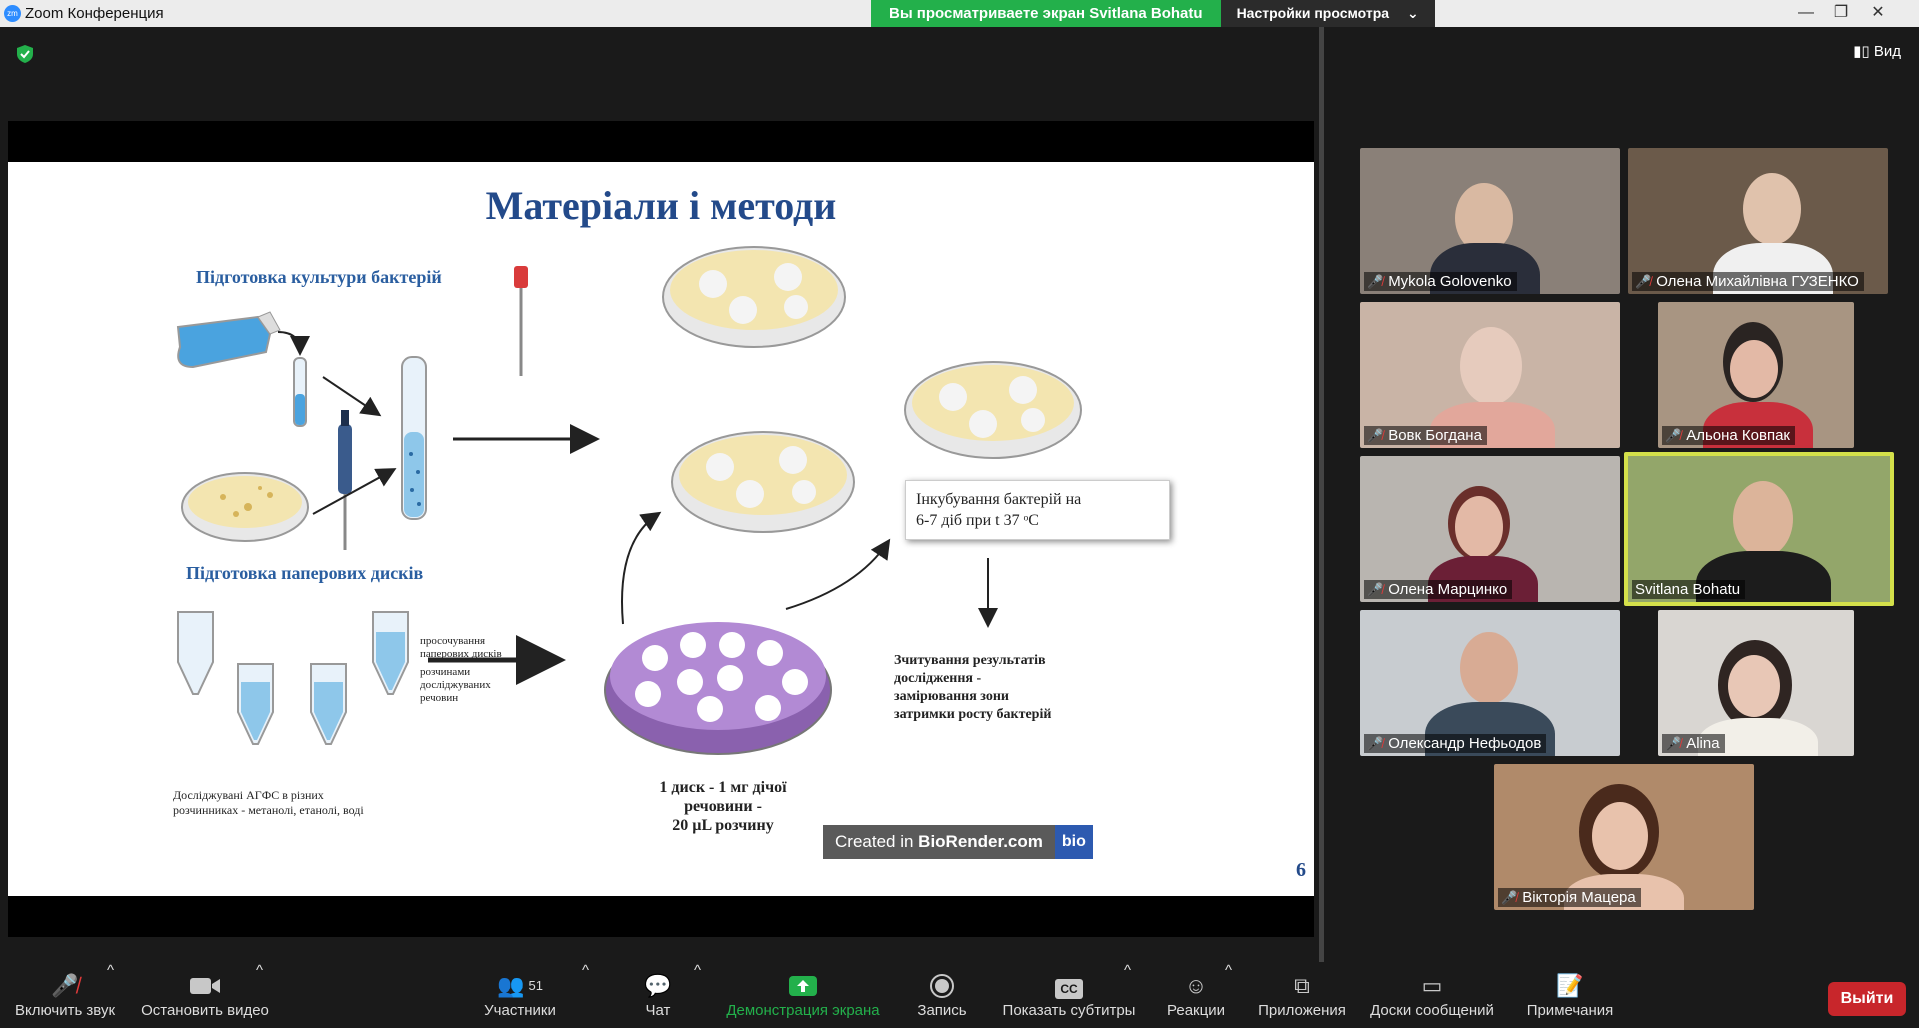 The height and width of the screenshot is (1028, 1919). What do you see at coordinates (1570, 995) in the screenshot?
I see `notes-button: 📝 Примечания` at bounding box center [1570, 995].